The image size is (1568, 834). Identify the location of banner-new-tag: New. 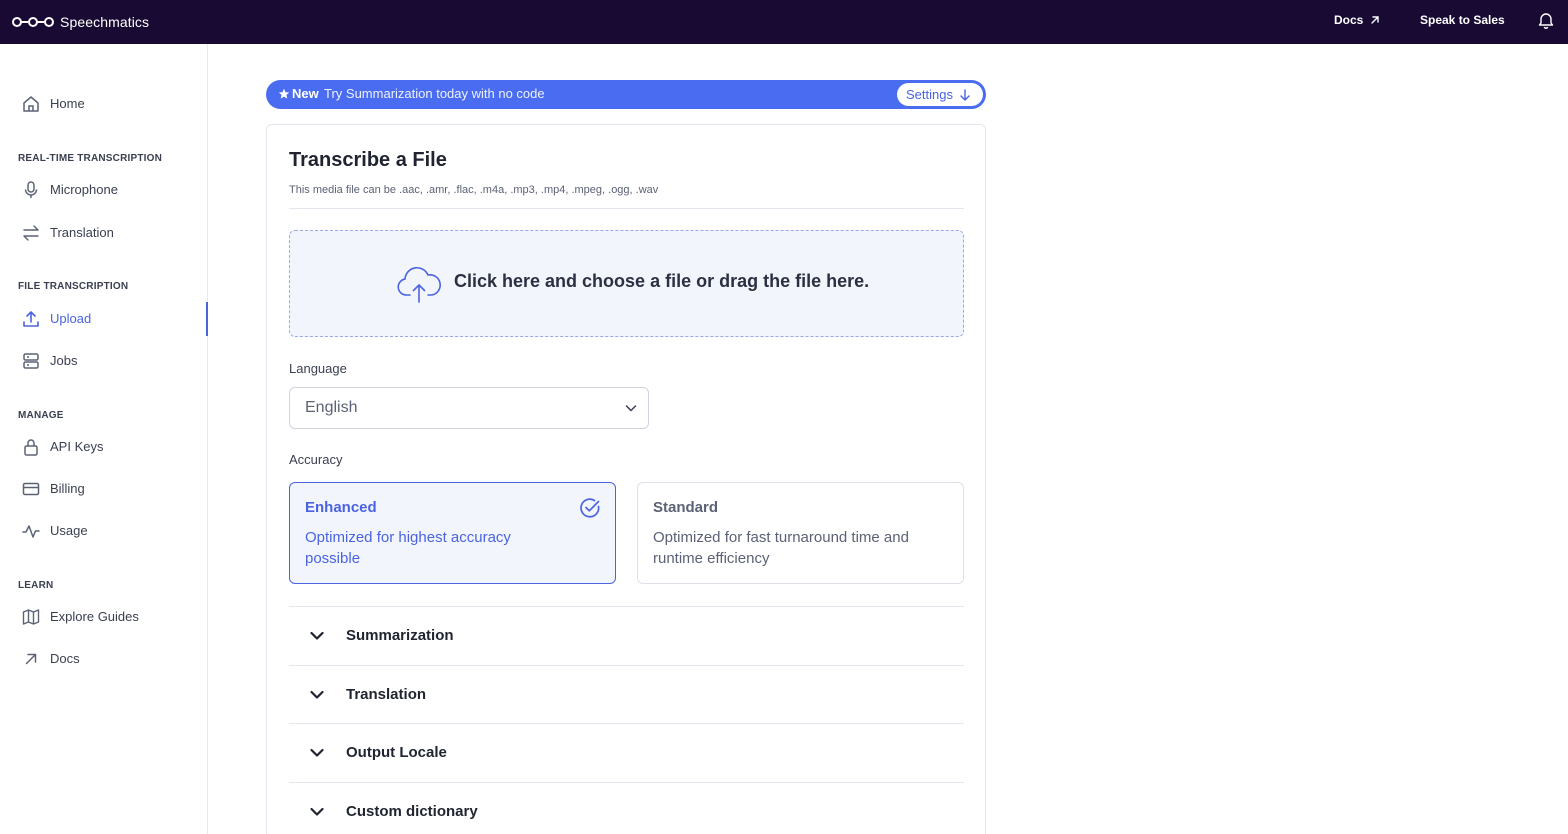
(305, 93).